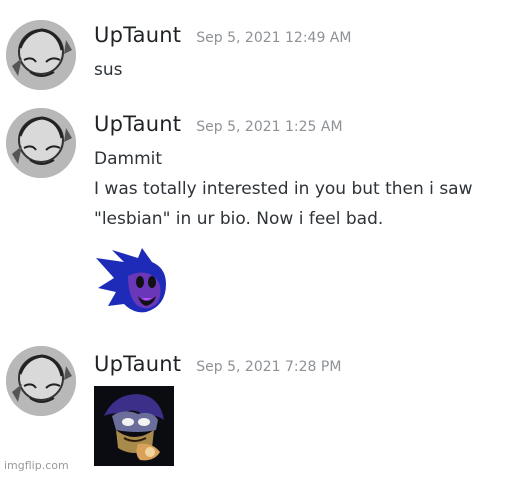 This screenshot has height=478, width=522. Describe the element at coordinates (269, 367) in the screenshot. I see `timestamp: Sep 5, 2021 7:28 PM` at that location.